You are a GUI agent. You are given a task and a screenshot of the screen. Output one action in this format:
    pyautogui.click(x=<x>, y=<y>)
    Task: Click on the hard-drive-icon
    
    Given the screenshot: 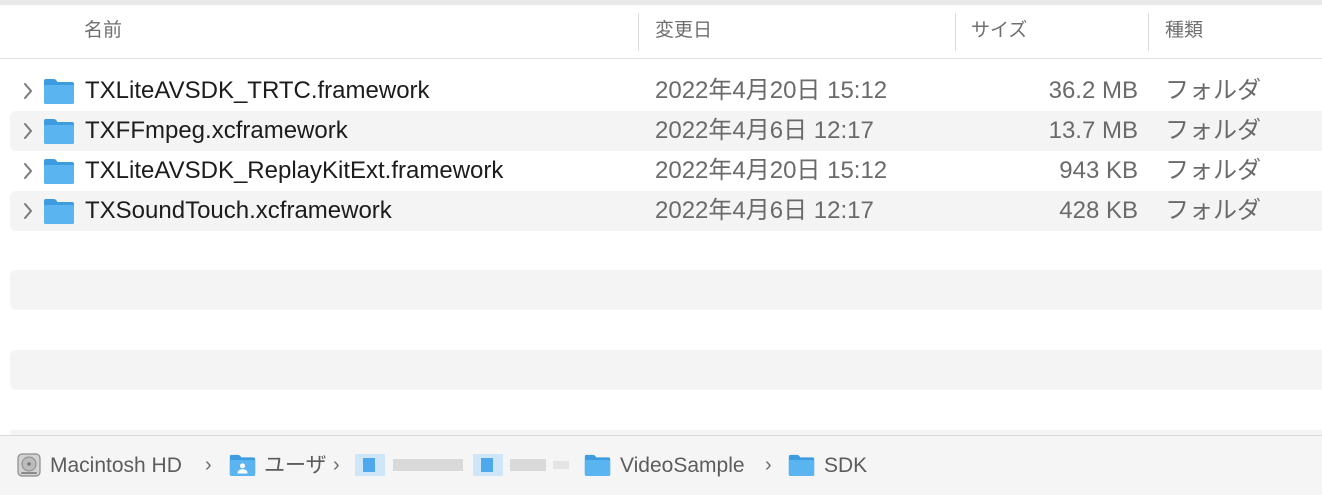 What is the action you would take?
    pyautogui.click(x=29, y=465)
    